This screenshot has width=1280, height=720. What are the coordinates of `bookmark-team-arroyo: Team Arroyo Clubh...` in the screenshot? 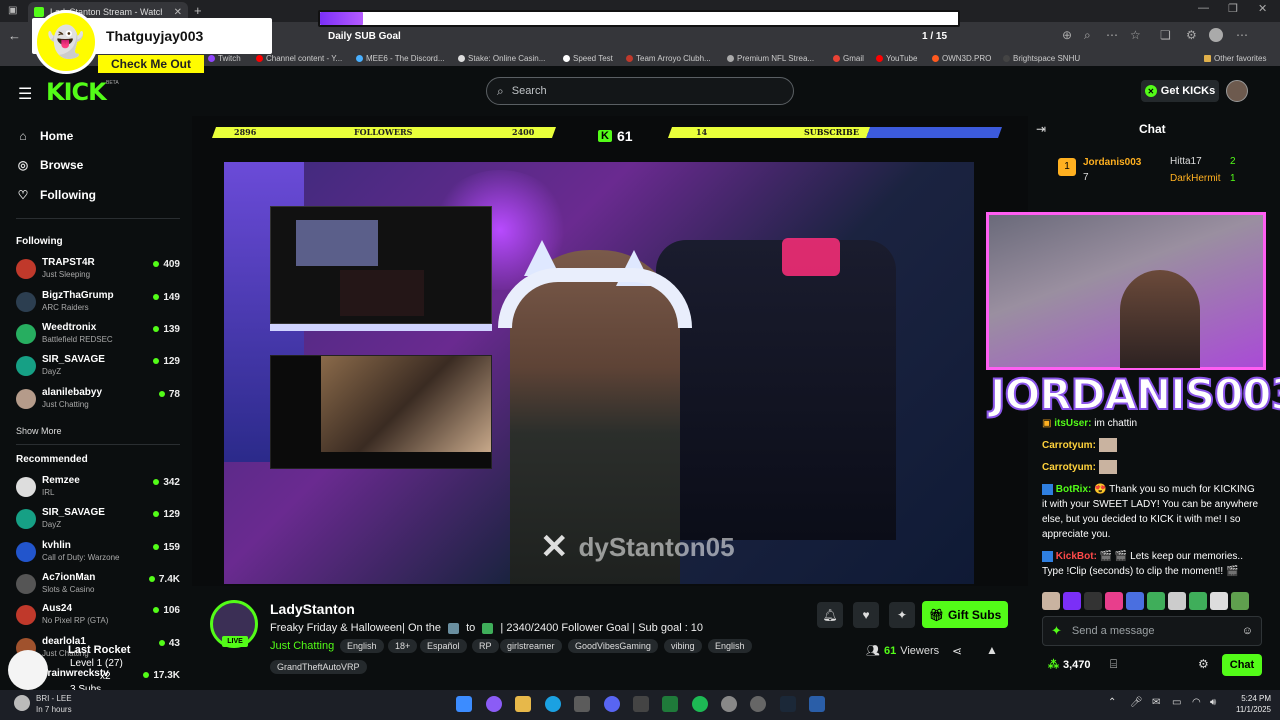 It's located at (668, 58).